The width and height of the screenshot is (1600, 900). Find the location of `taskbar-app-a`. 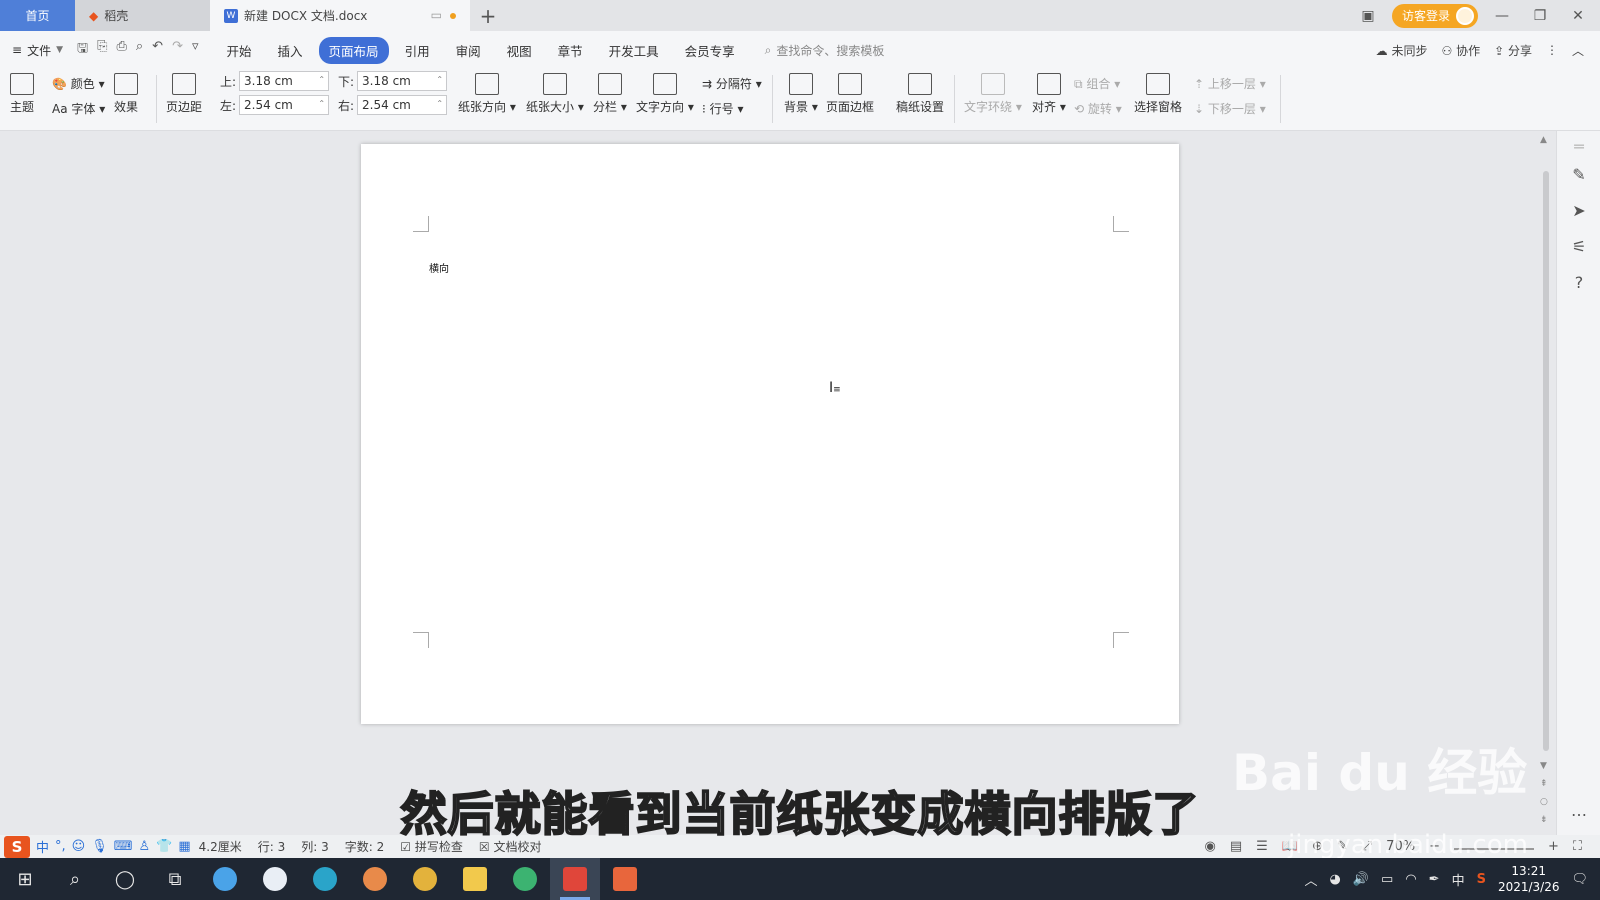

taskbar-app-a is located at coordinates (275, 879).